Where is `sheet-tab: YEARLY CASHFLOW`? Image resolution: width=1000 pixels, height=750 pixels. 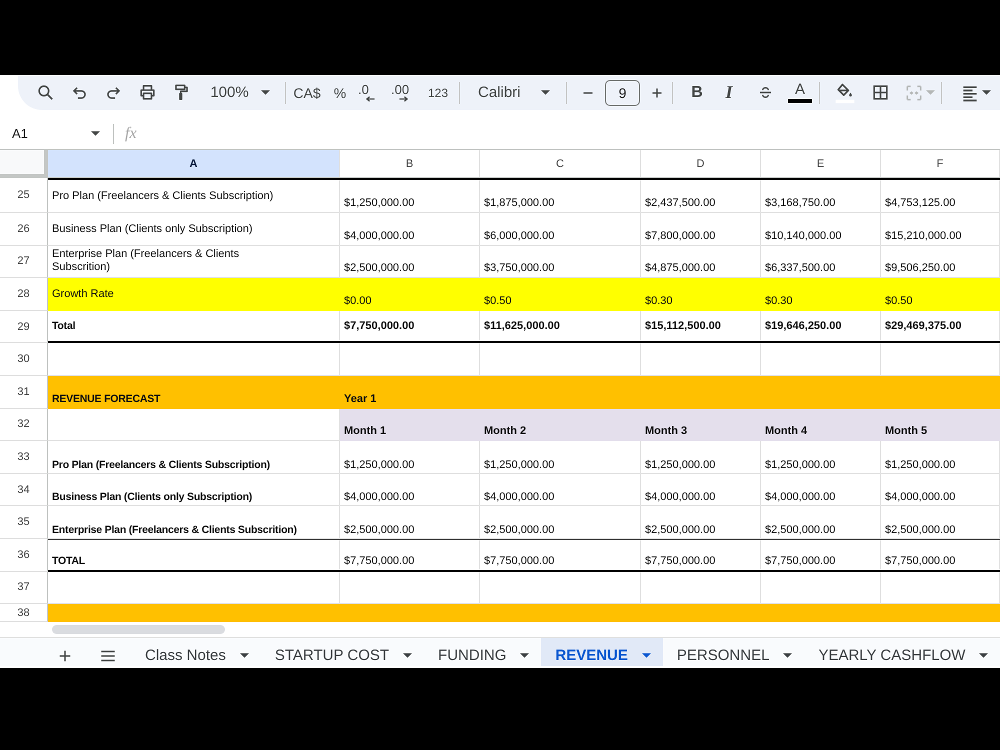
sheet-tab: YEARLY CASHFLOW is located at coordinates (902, 652).